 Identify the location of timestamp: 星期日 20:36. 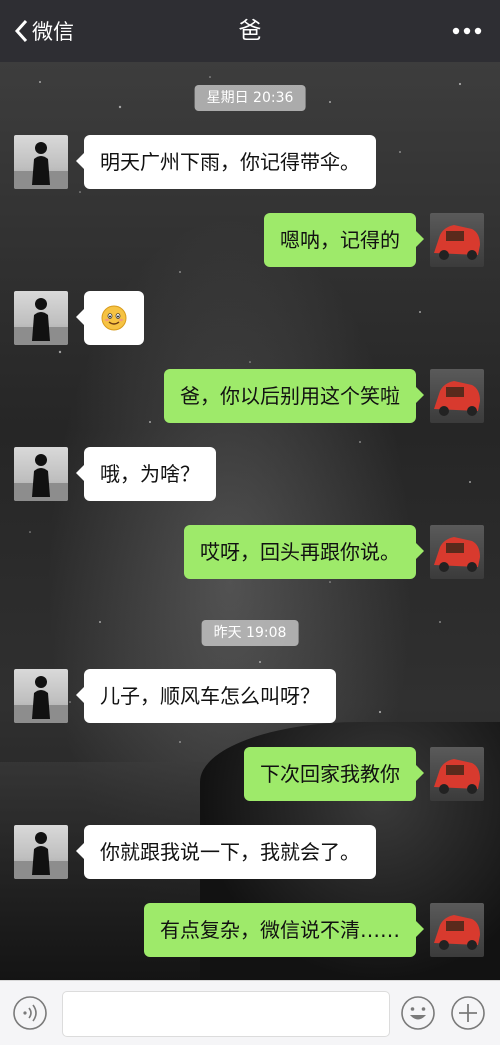
(250, 98).